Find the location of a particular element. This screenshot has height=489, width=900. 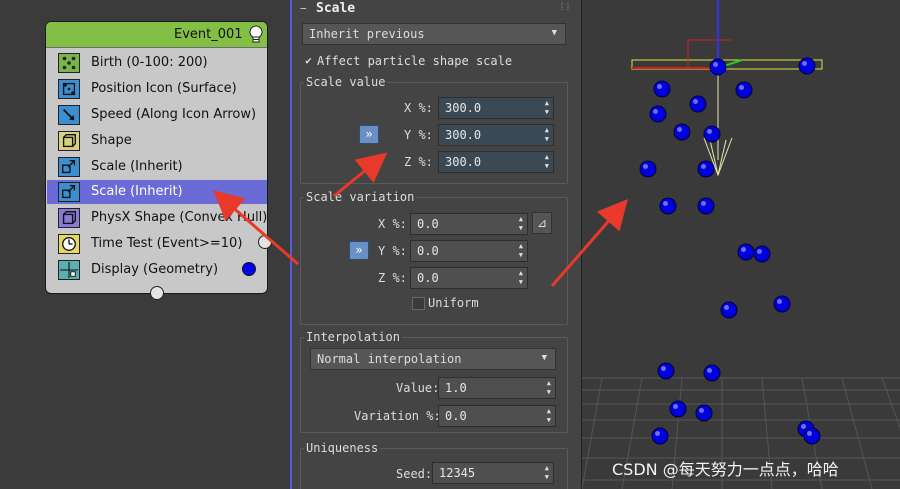

physx-shape-icon is located at coordinates (69, 218).